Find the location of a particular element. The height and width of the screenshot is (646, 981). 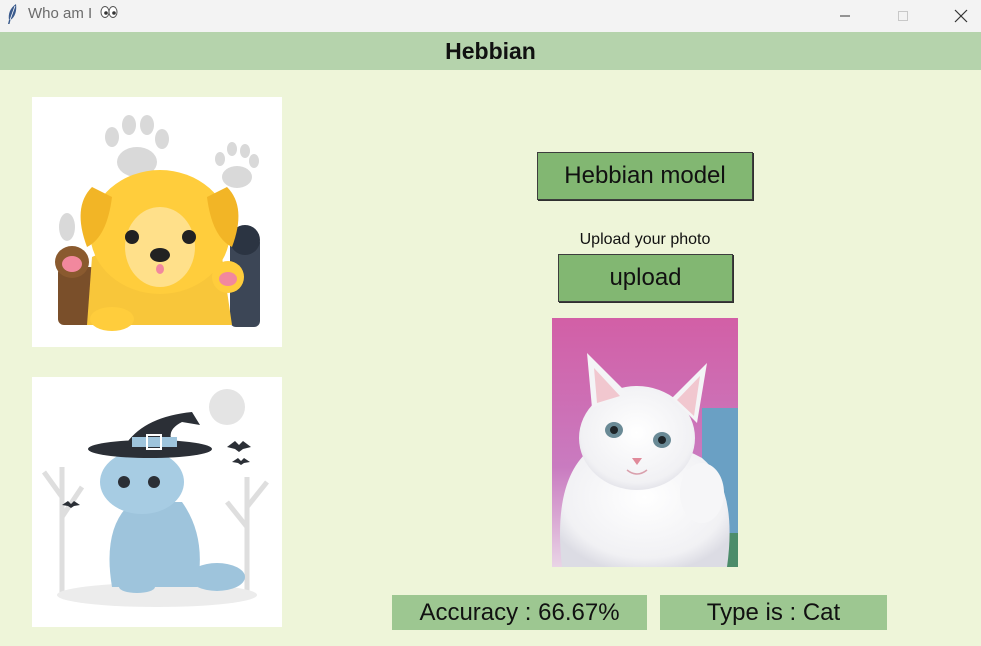

close-button is located at coordinates (959, 16).